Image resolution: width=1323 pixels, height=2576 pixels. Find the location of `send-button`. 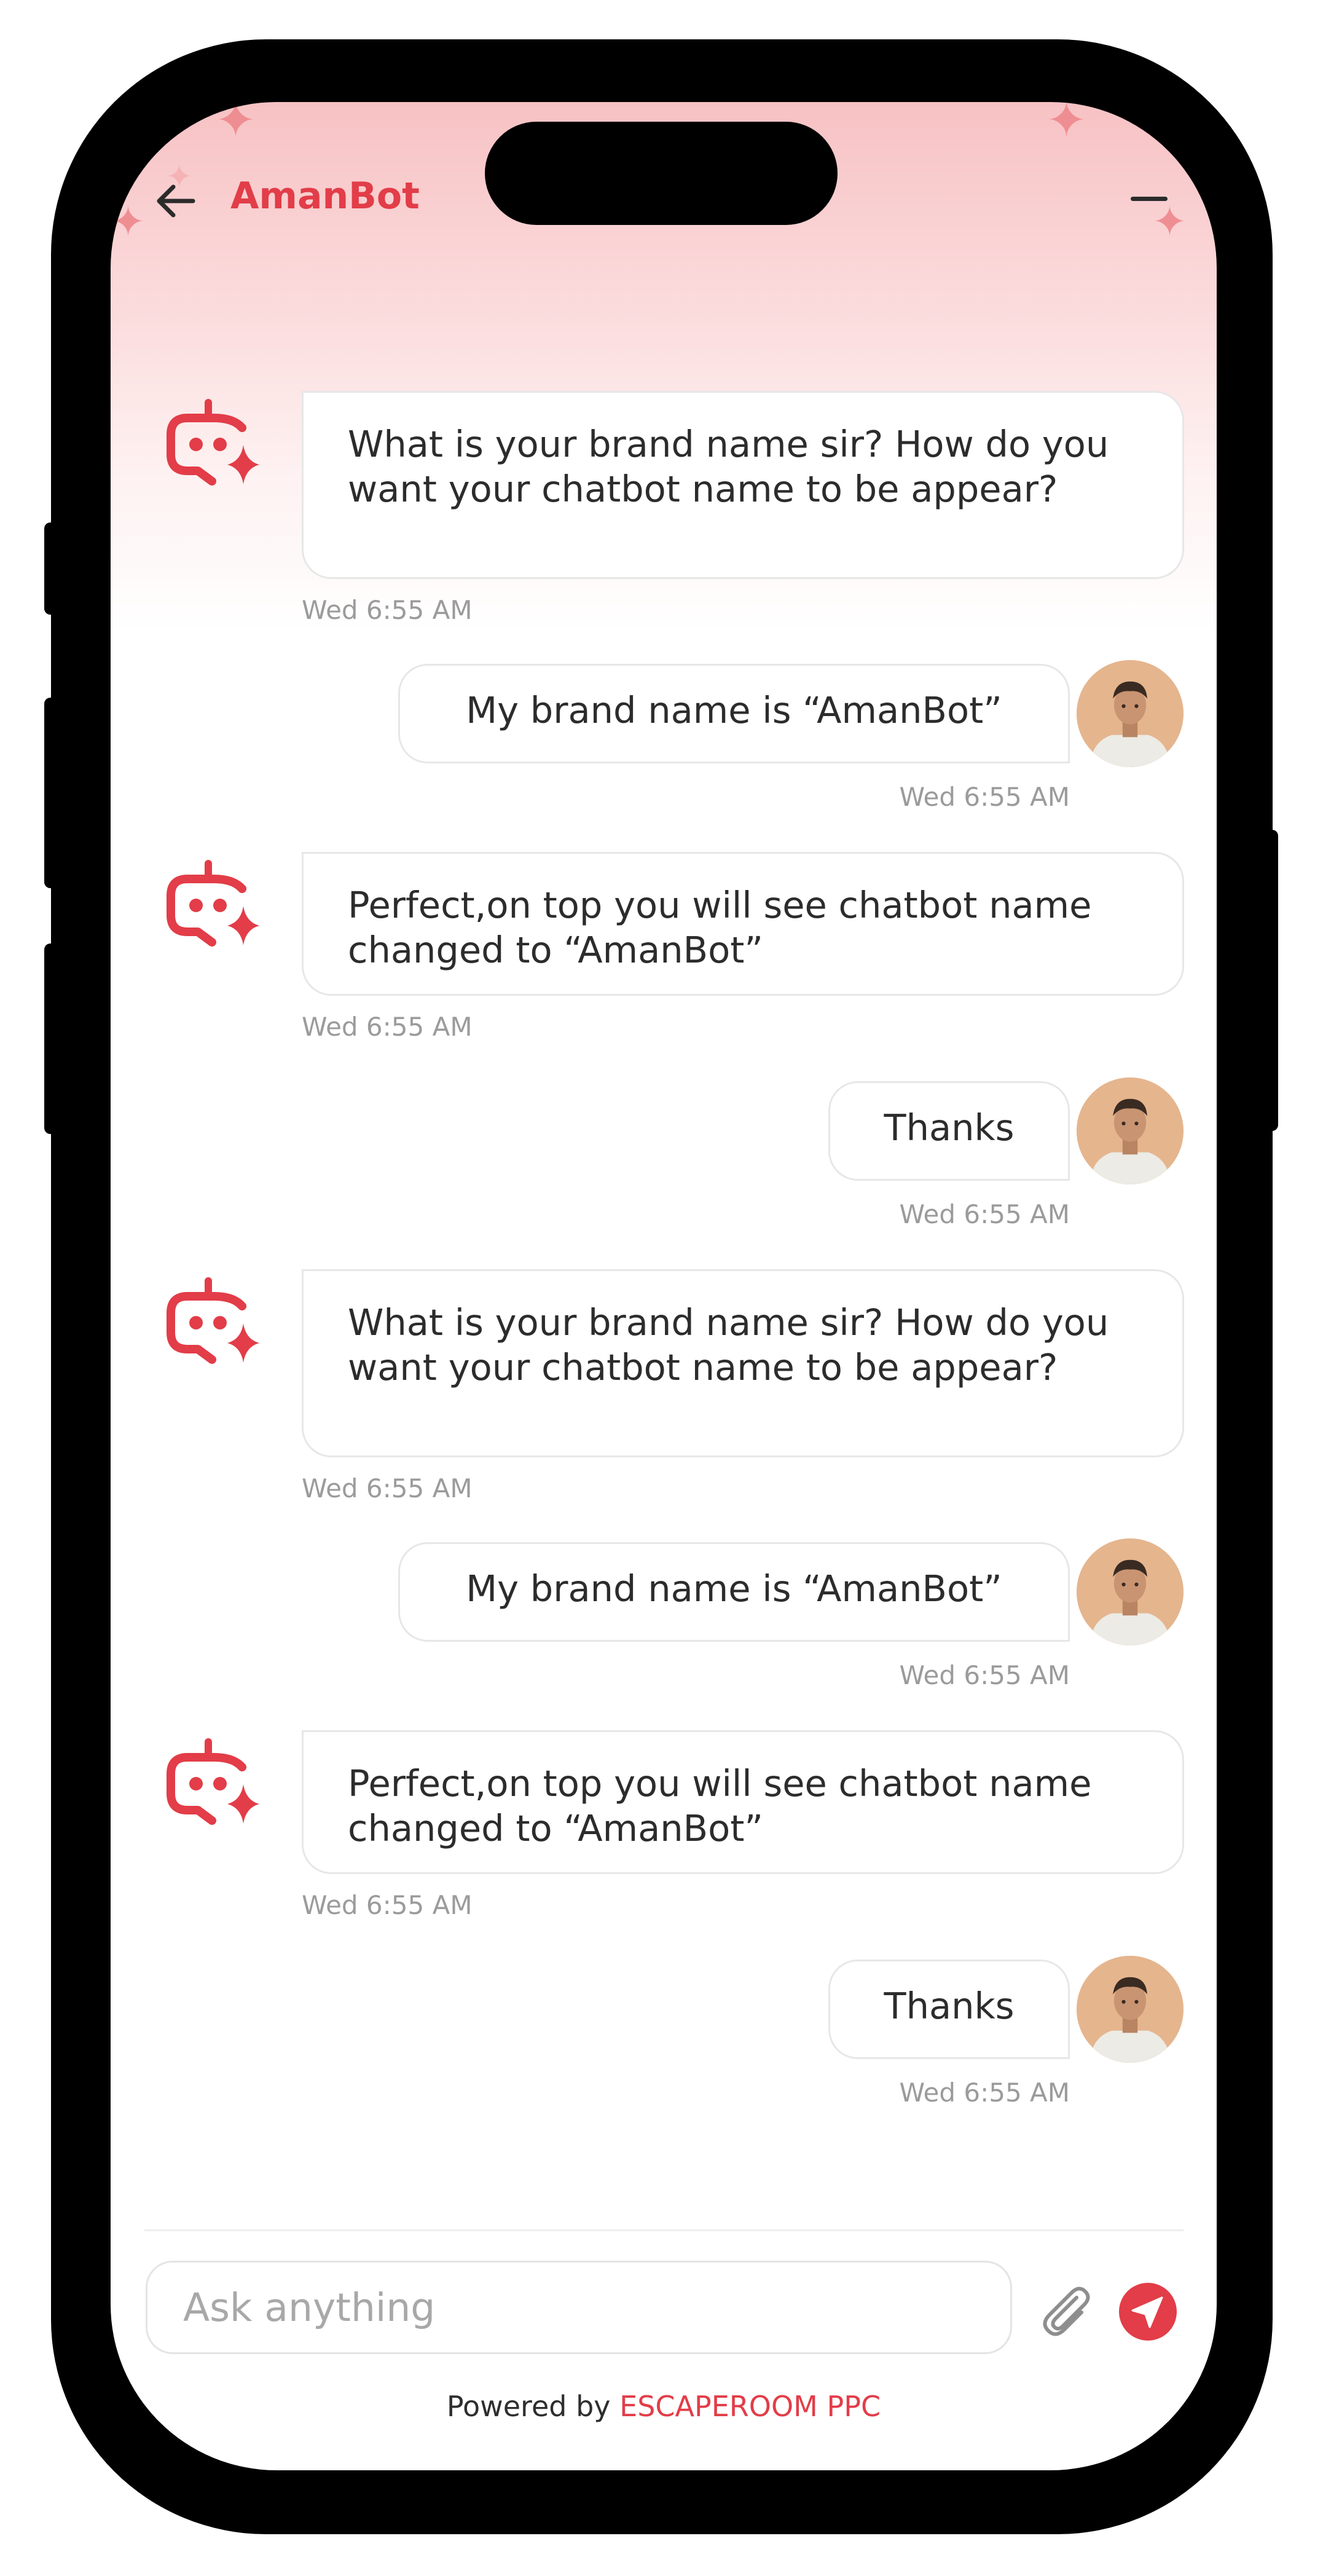

send-button is located at coordinates (1148, 2312).